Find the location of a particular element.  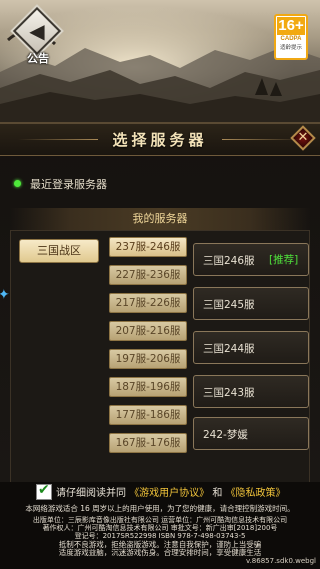

range-tab: 197服-206服 is located at coordinates (148, 359).